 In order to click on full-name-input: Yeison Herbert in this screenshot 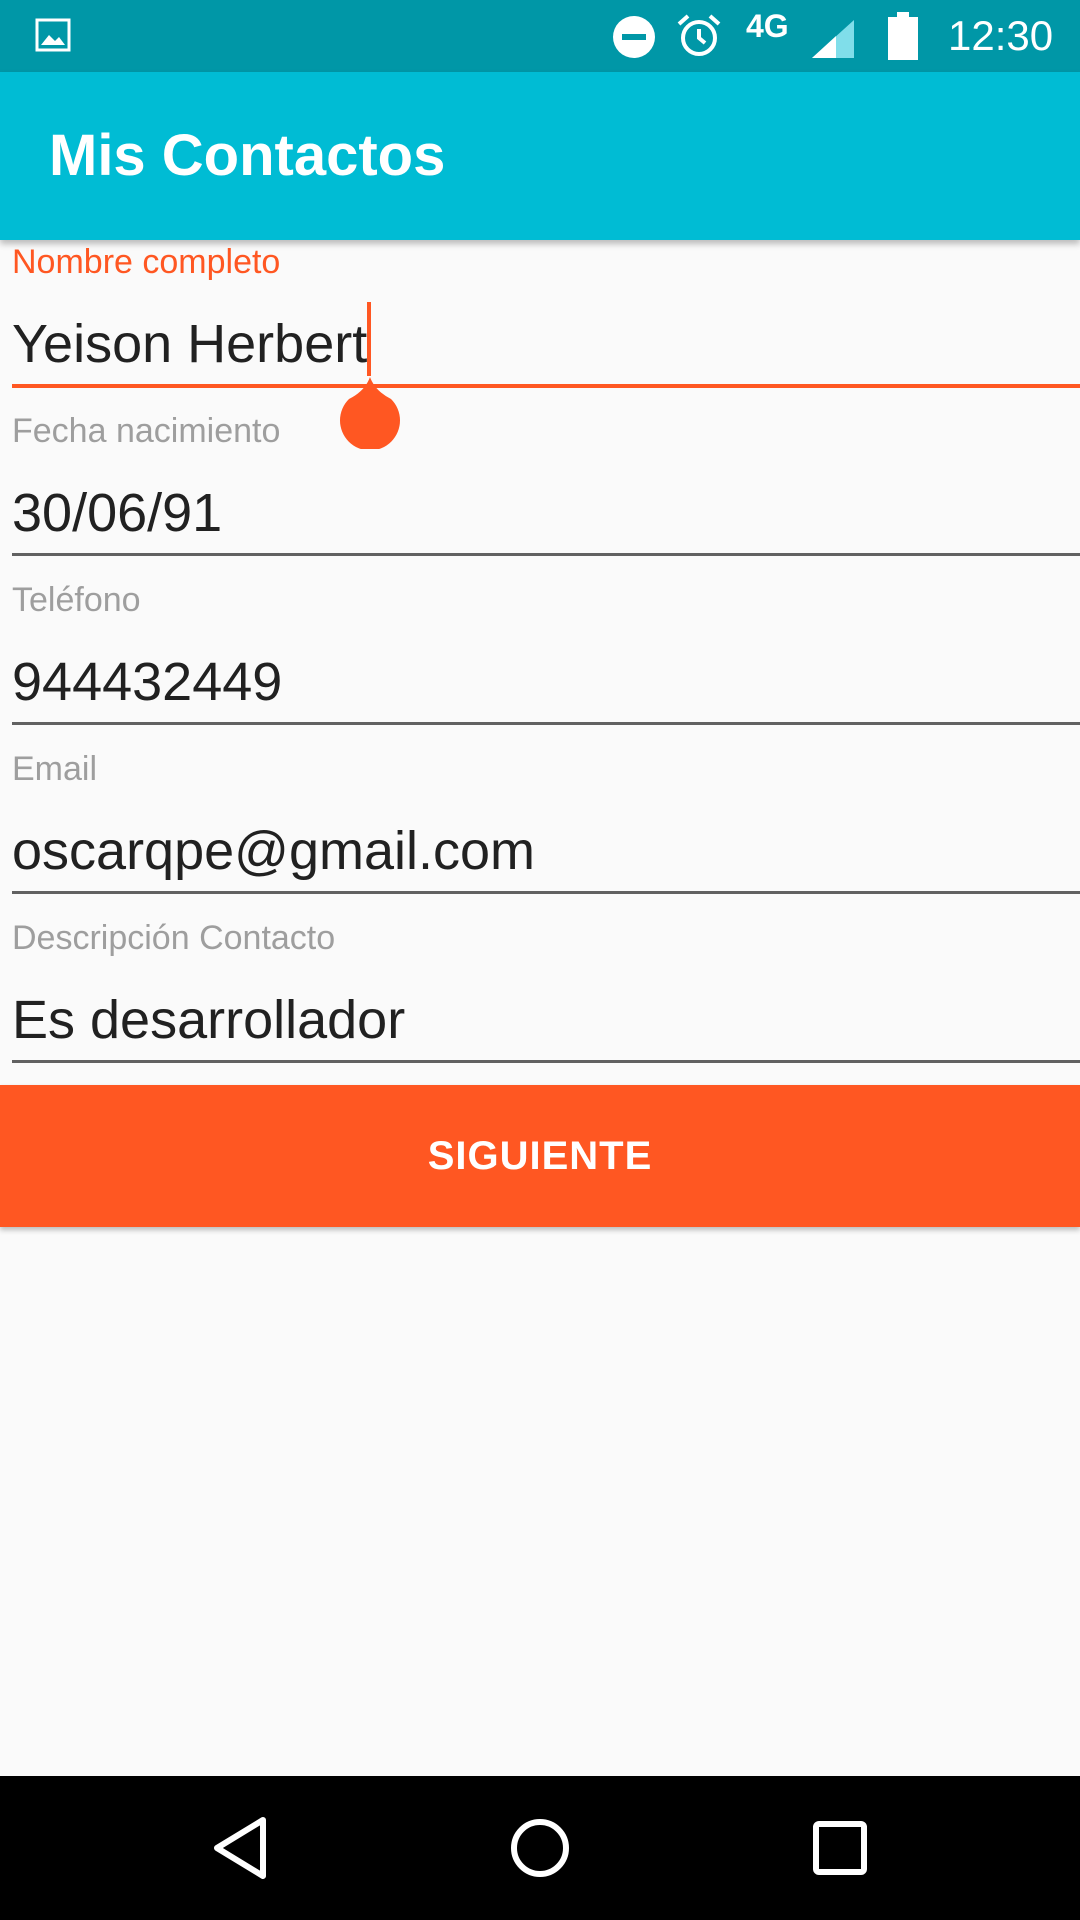, I will do `click(189, 344)`.